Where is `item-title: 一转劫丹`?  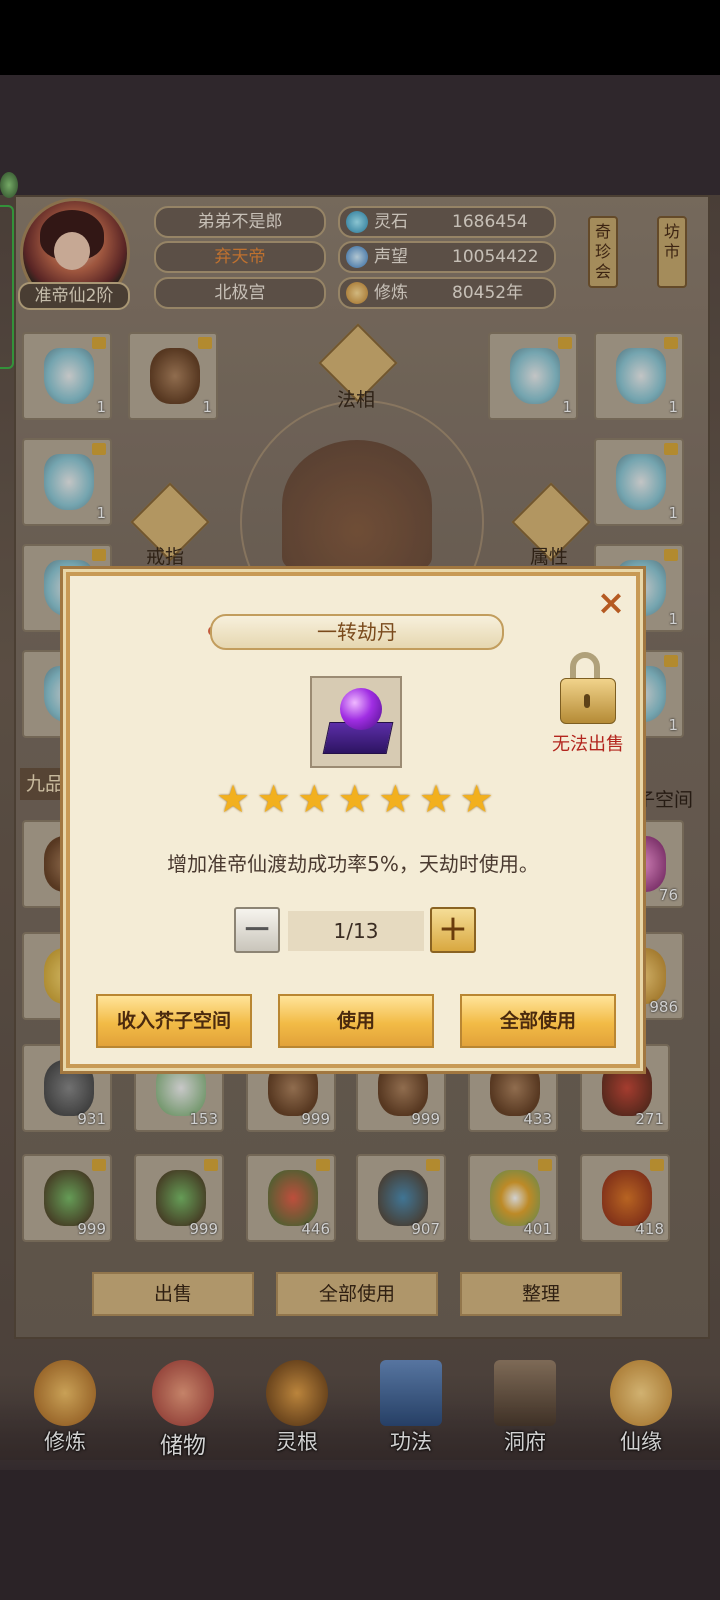
item-title: 一转劫丹 is located at coordinates (357, 632).